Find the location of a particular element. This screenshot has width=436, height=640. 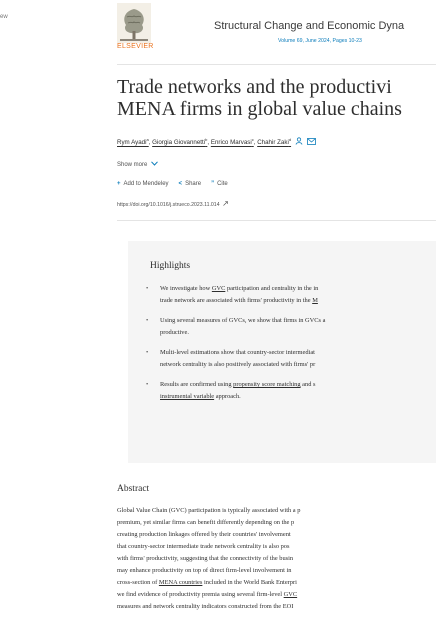

share-label: Share is located at coordinates (193, 184).